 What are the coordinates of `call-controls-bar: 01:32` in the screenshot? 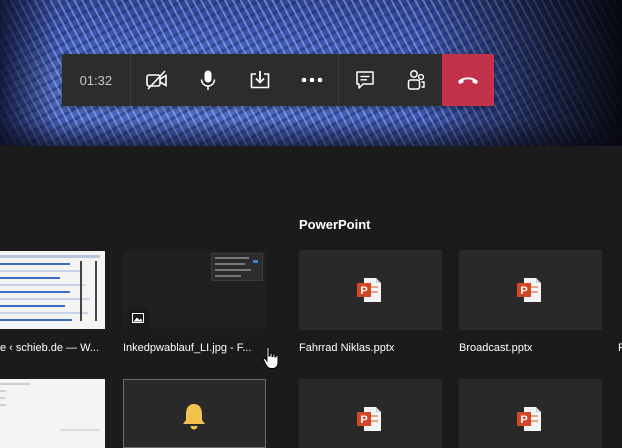 It's located at (278, 80).